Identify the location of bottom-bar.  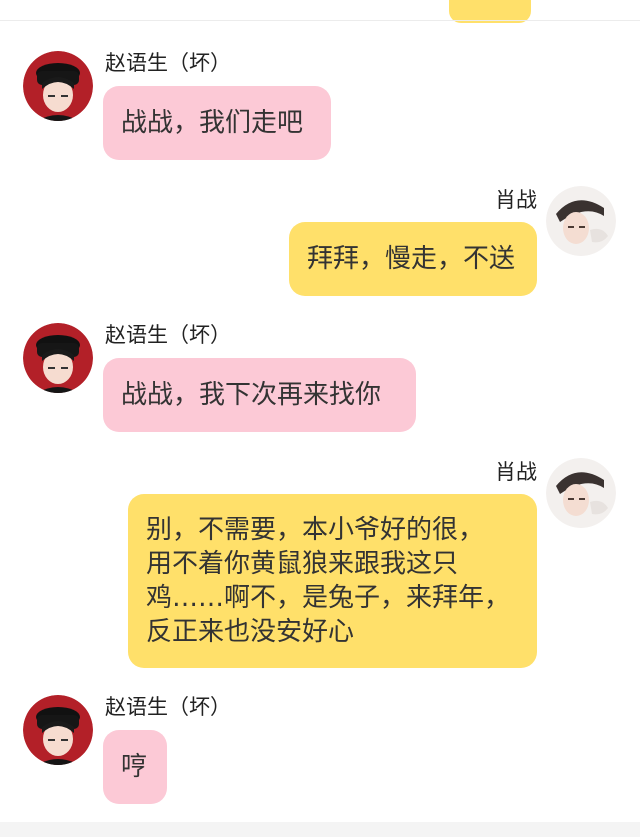
(320, 829).